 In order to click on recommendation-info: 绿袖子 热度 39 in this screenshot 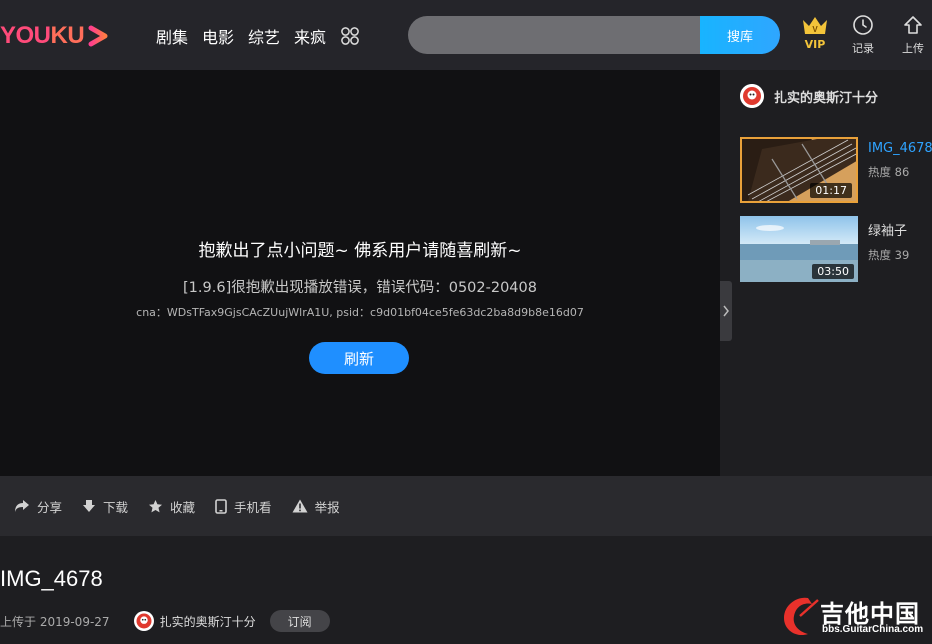, I will do `click(900, 249)`.